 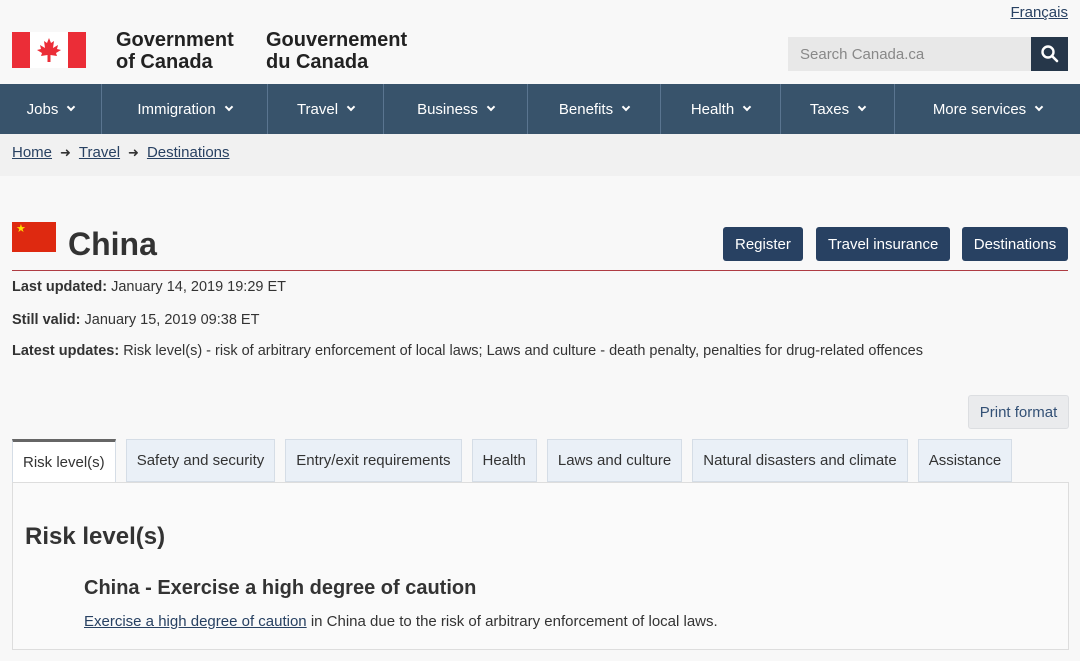 What do you see at coordinates (614, 460) in the screenshot?
I see `tab-laws-culture: Laws and culture` at bounding box center [614, 460].